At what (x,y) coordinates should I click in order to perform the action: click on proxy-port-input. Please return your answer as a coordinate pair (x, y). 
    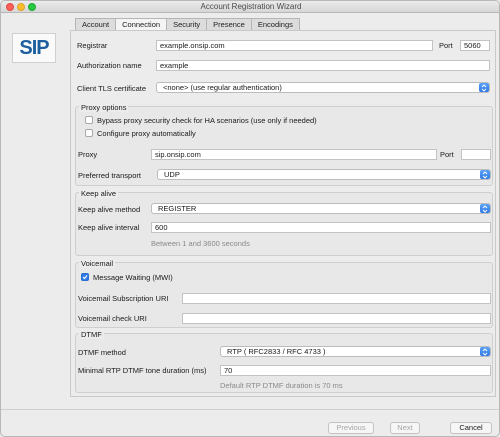
    Looking at the image, I should click on (476, 154).